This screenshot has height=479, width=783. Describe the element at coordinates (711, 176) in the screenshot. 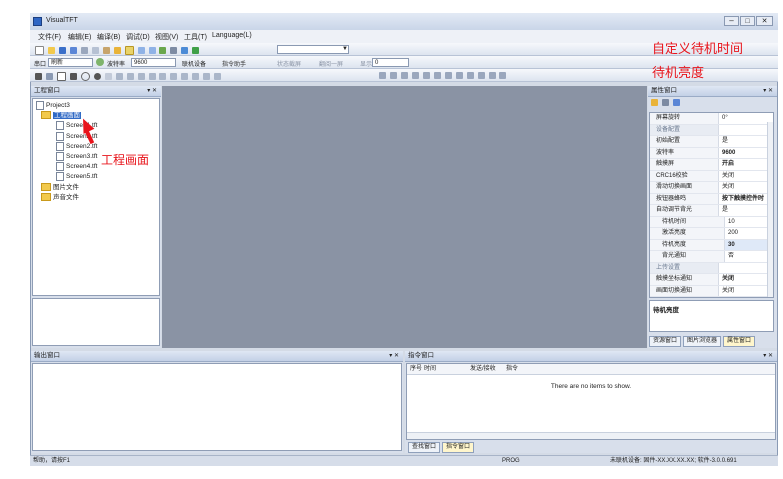

I see `property-row: CRC16校验 关闭` at that location.